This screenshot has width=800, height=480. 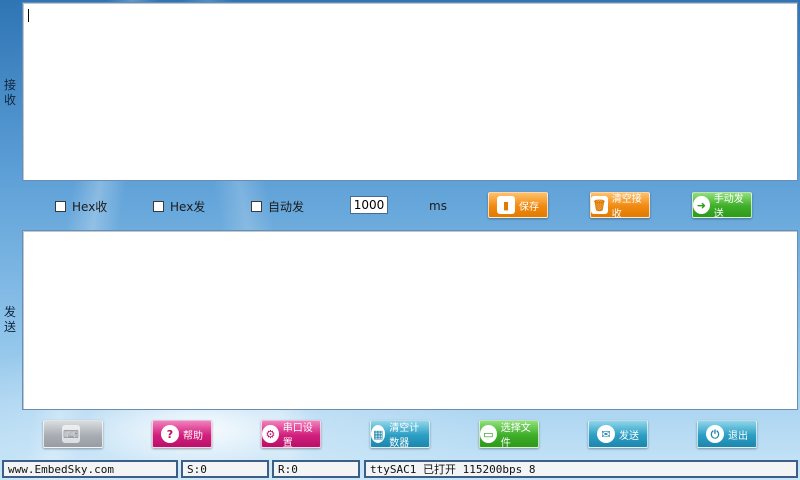 I want to click on serial-settings-button: ⚙ 串口设置, so click(x=291, y=434).